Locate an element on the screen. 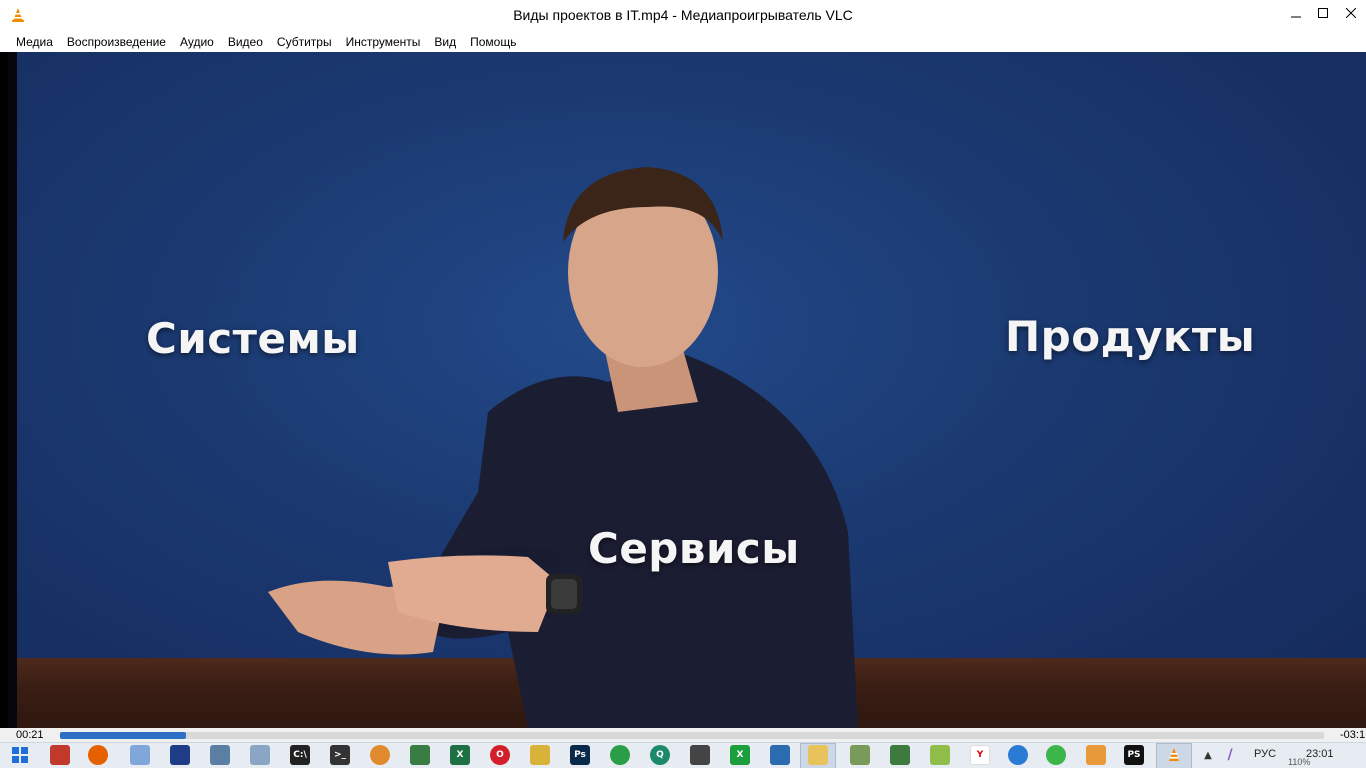 This screenshot has height=768, width=1366. yandex-icon: Y is located at coordinates (980, 755).